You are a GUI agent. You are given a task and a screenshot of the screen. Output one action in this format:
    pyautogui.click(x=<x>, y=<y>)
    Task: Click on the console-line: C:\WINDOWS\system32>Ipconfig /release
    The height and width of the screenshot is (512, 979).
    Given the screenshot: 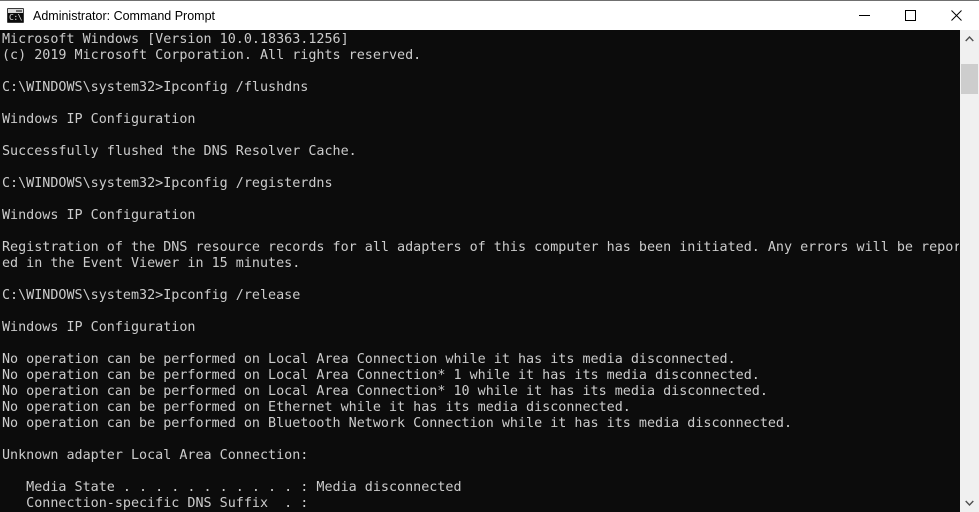 What is the action you would take?
    pyautogui.click(x=151, y=295)
    